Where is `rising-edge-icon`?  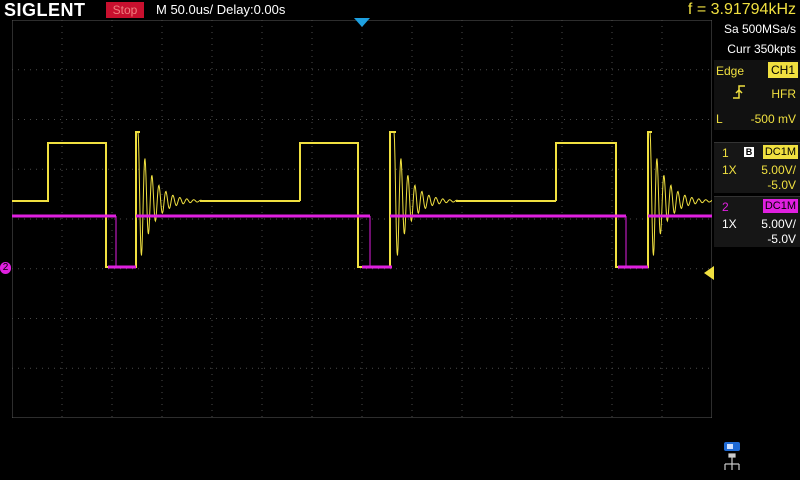 rising-edge-icon is located at coordinates (739, 92).